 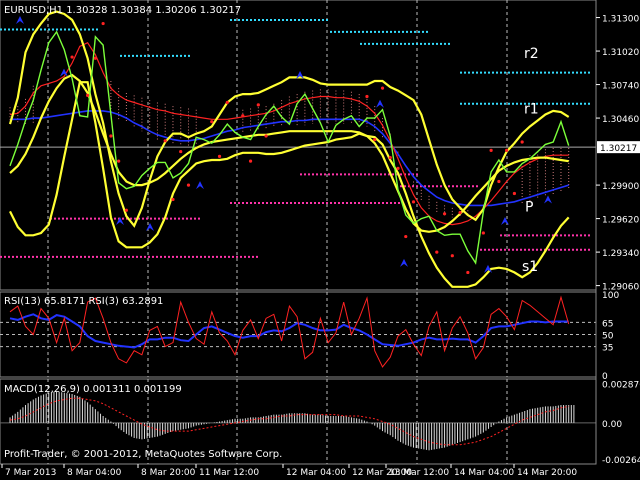 What do you see at coordinates (168, 473) in the screenshot?
I see `time-tick-label: 8 Mar 20:00` at bounding box center [168, 473].